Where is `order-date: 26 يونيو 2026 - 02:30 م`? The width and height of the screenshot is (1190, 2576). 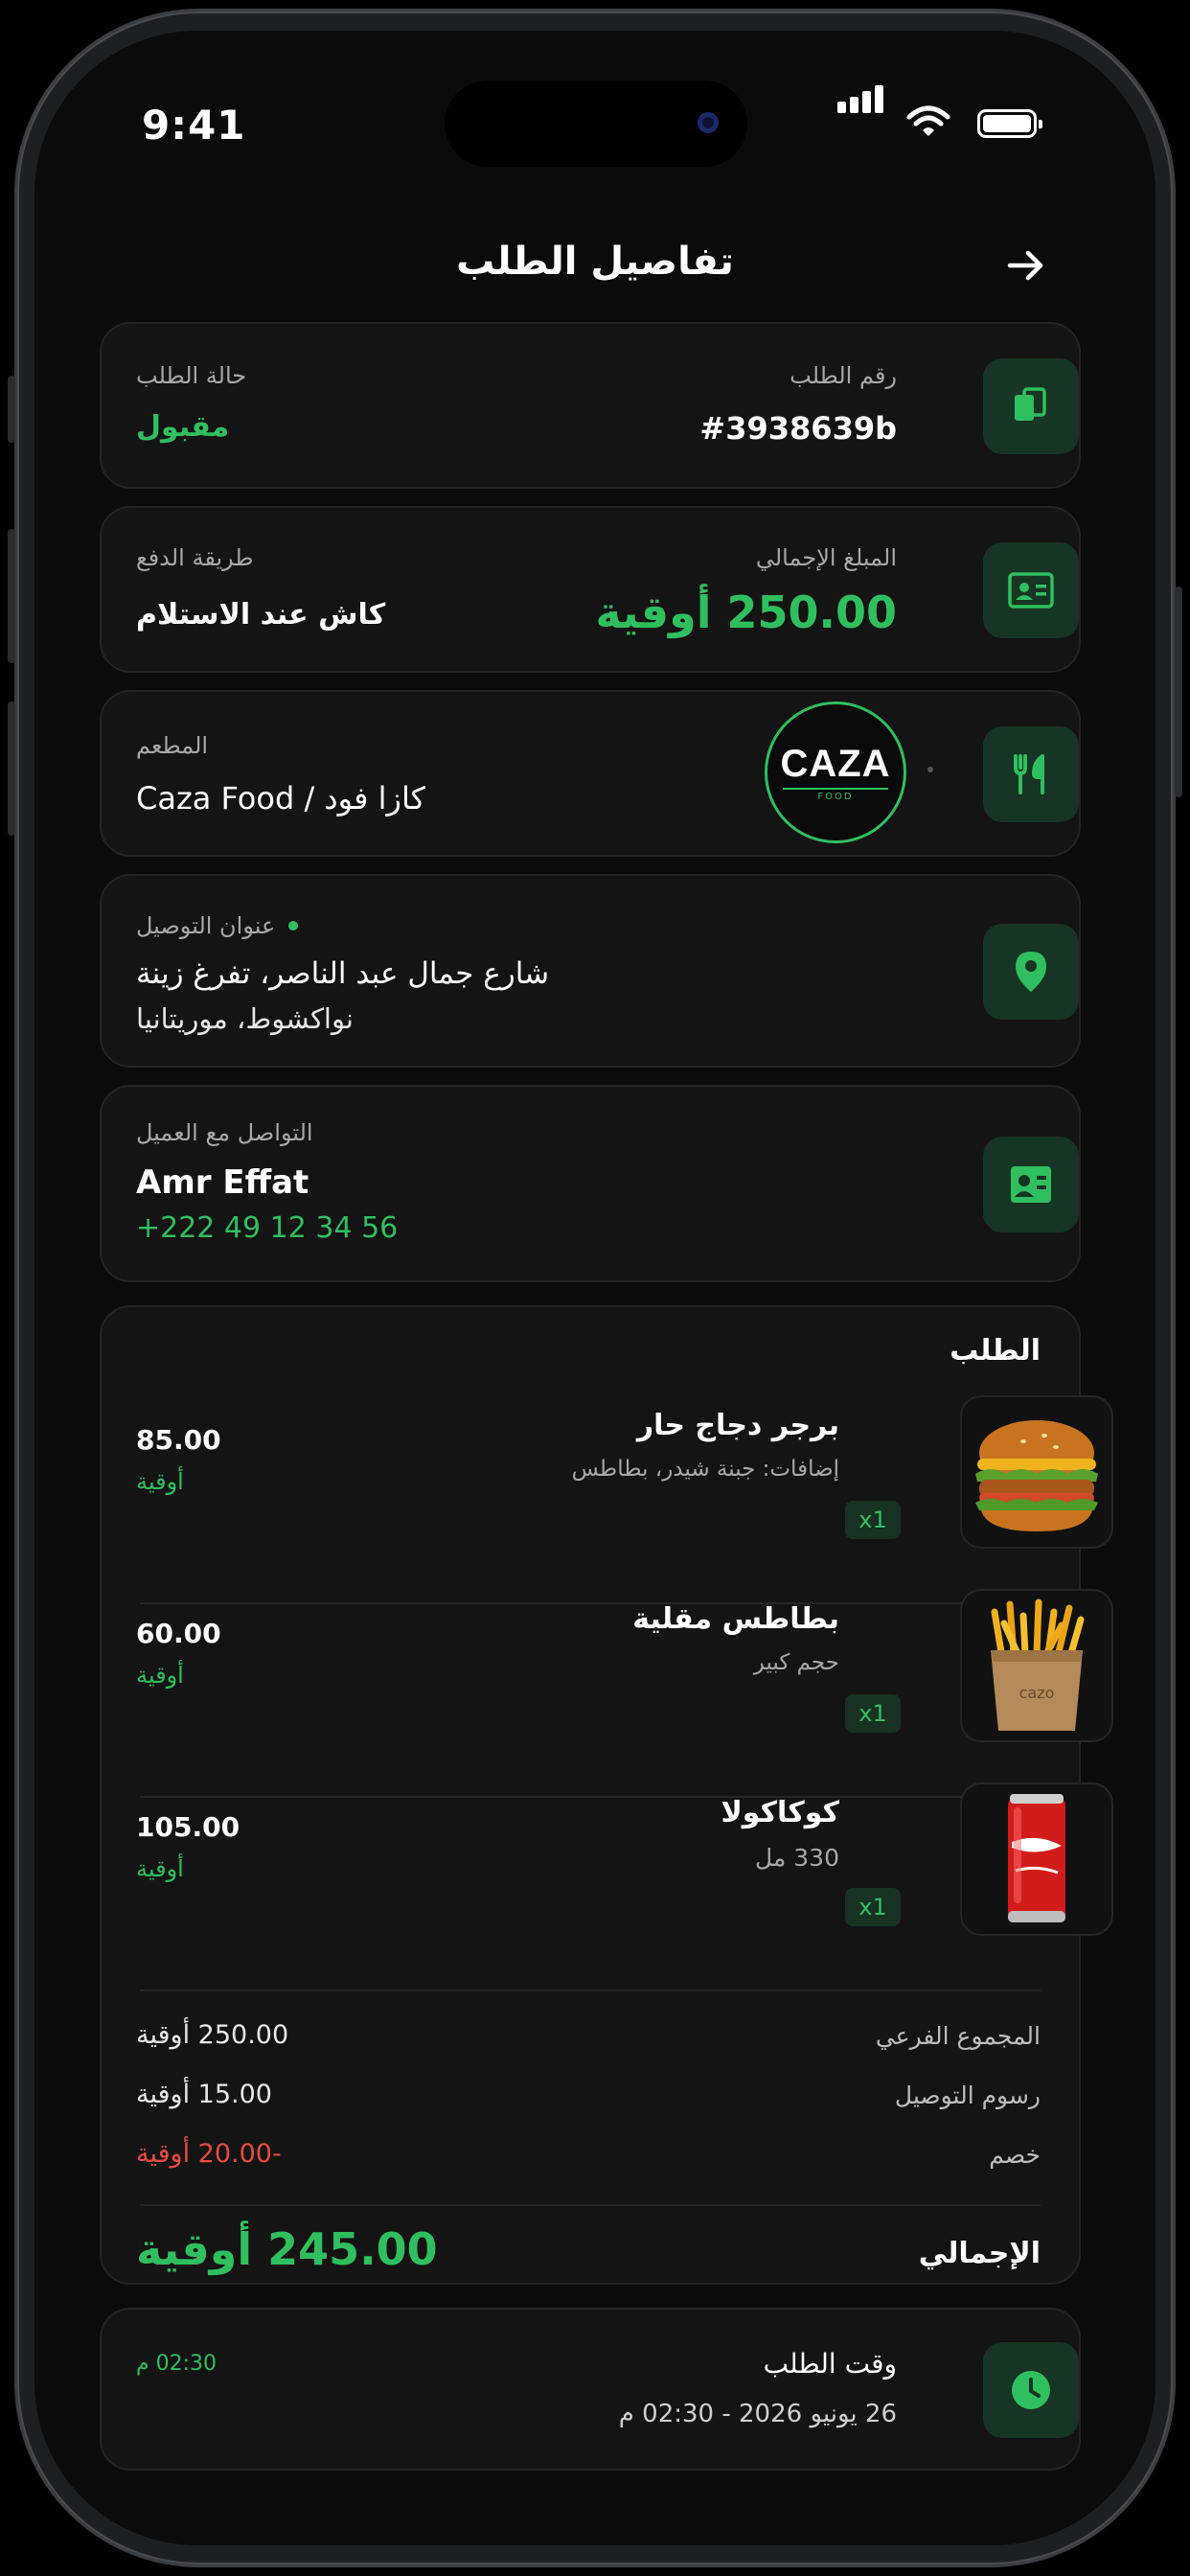 order-date: 26 يونيو 2026 - 02:30 م is located at coordinates (758, 2414).